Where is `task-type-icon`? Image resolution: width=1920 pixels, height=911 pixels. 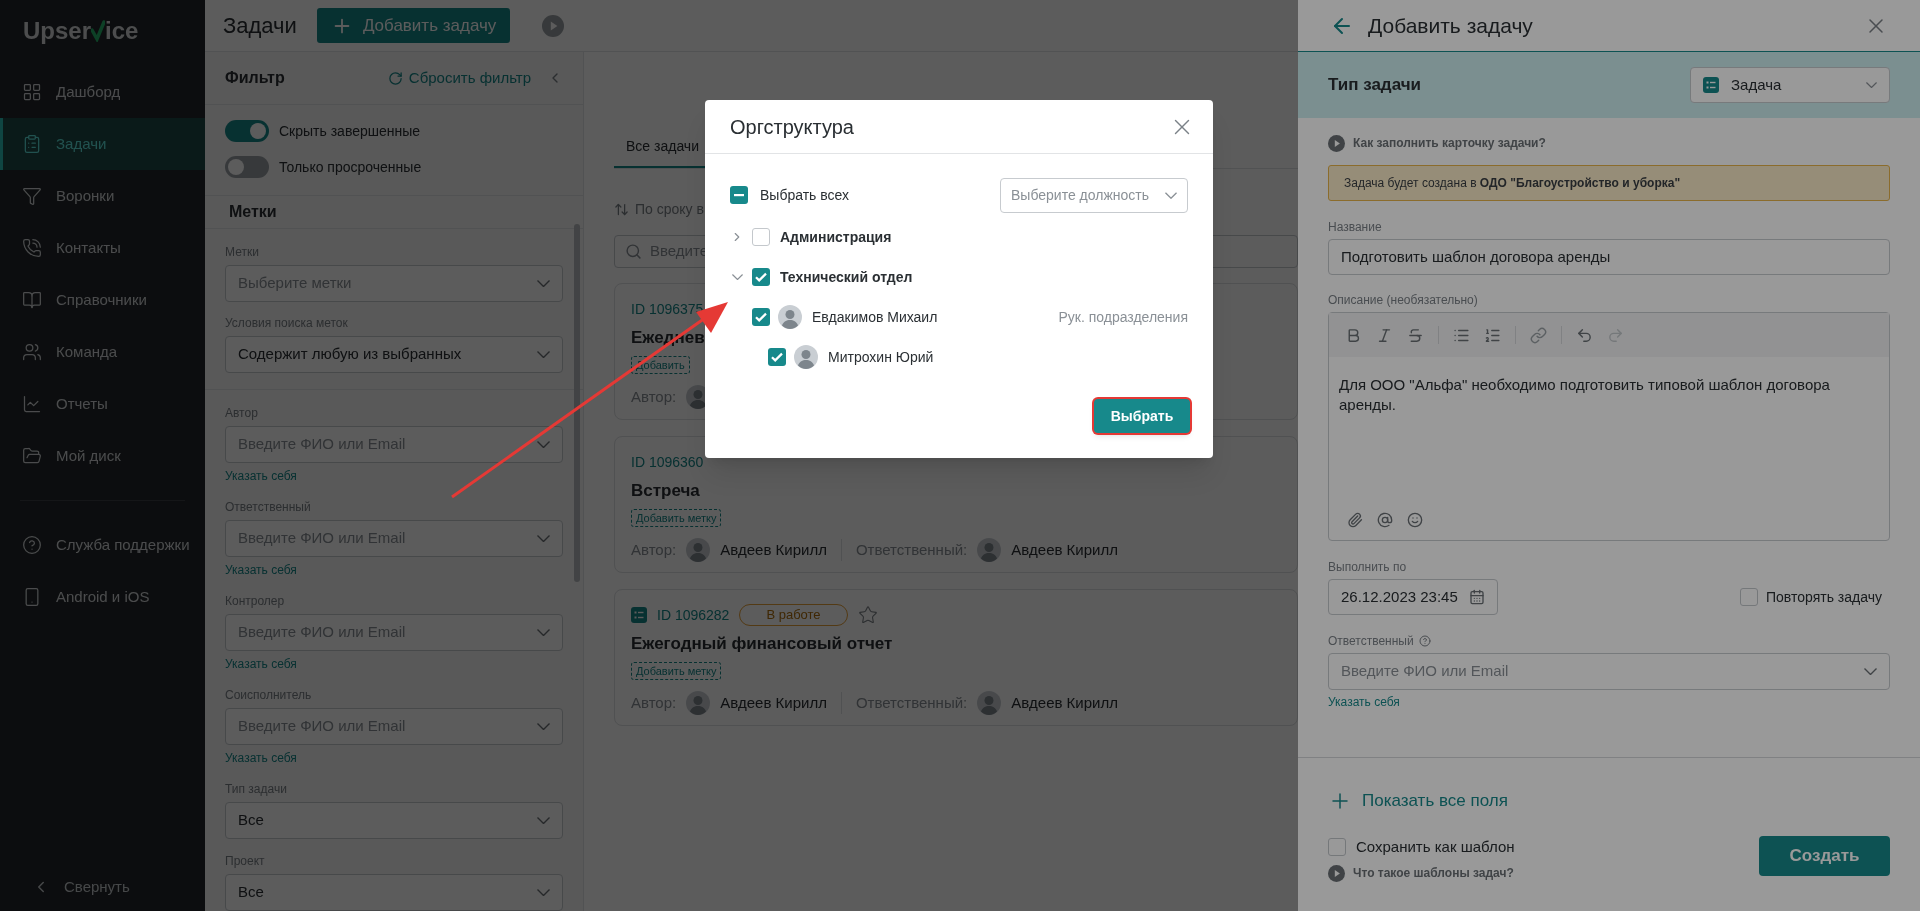
task-type-icon is located at coordinates (1711, 85).